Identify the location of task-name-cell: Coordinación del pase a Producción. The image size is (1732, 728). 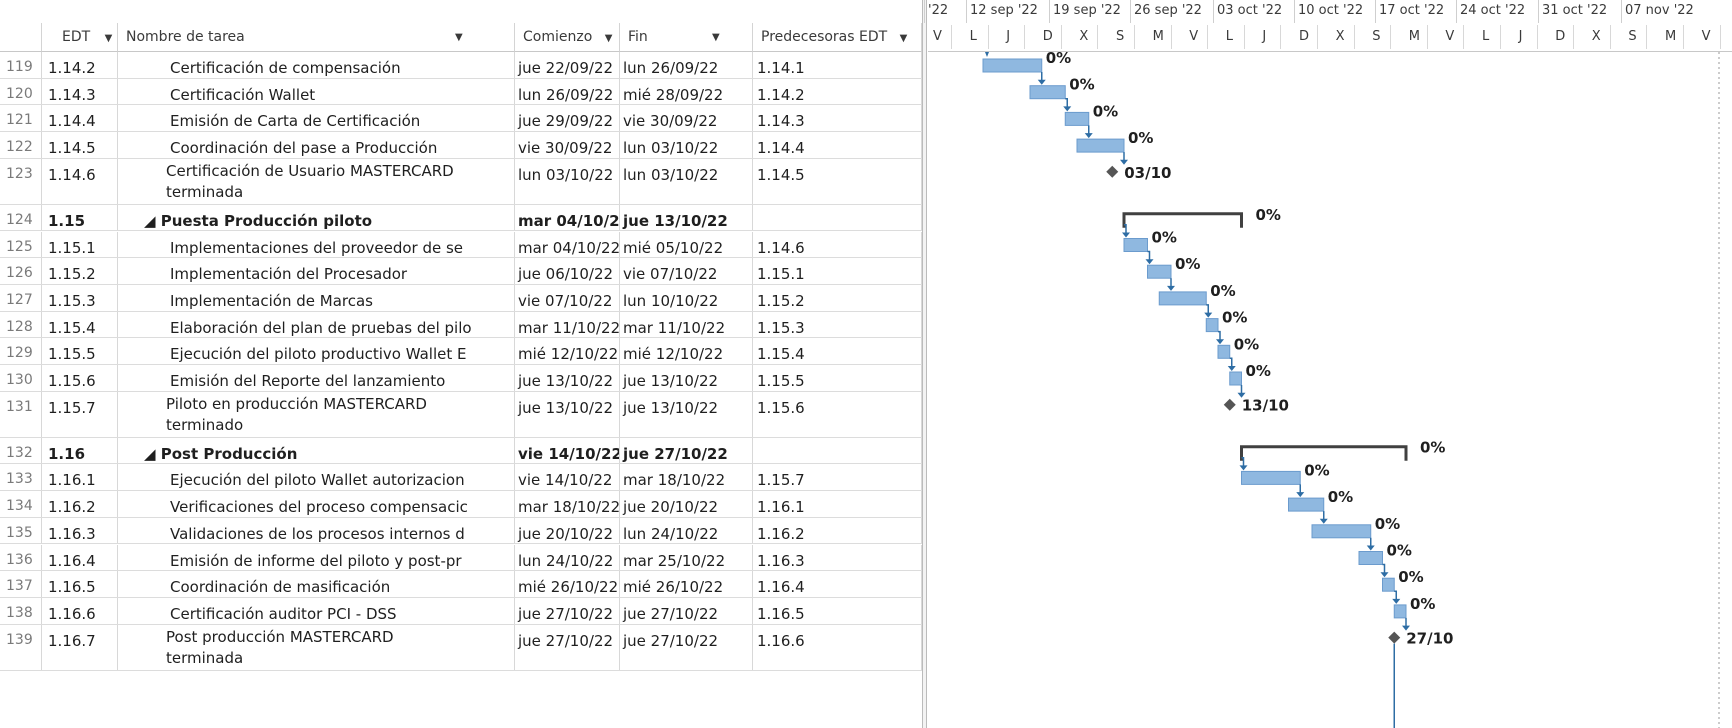
(316, 145).